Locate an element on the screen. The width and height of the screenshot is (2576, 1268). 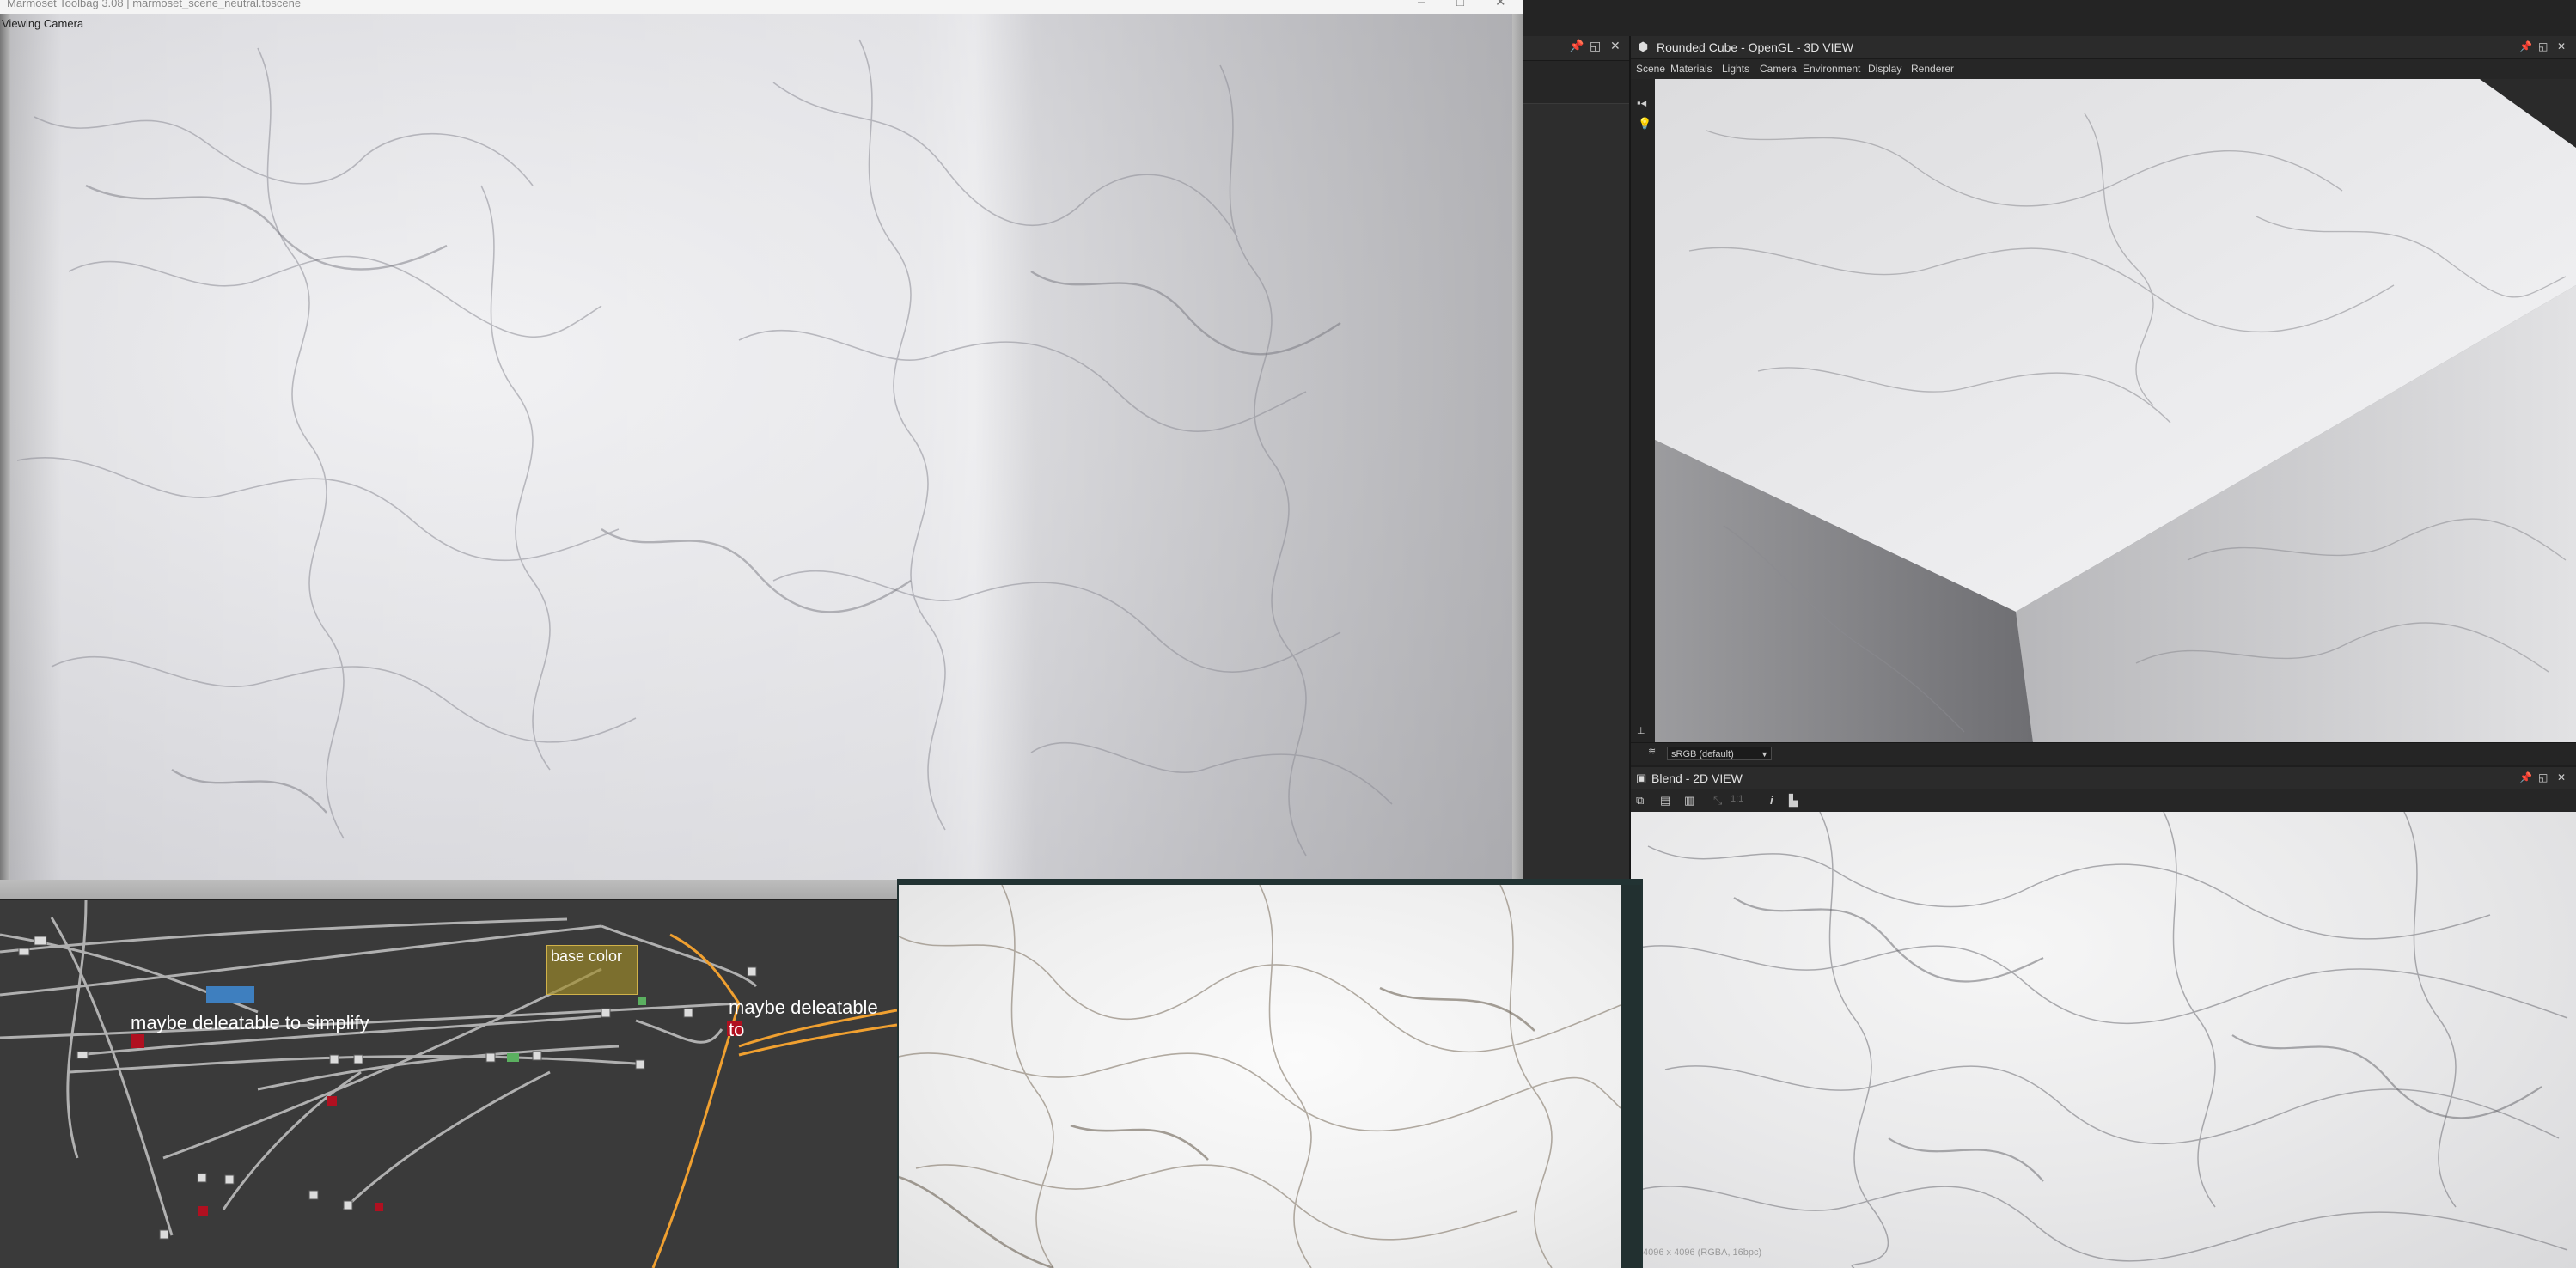
viewport-edge-shadow is located at coordinates (5, 447).